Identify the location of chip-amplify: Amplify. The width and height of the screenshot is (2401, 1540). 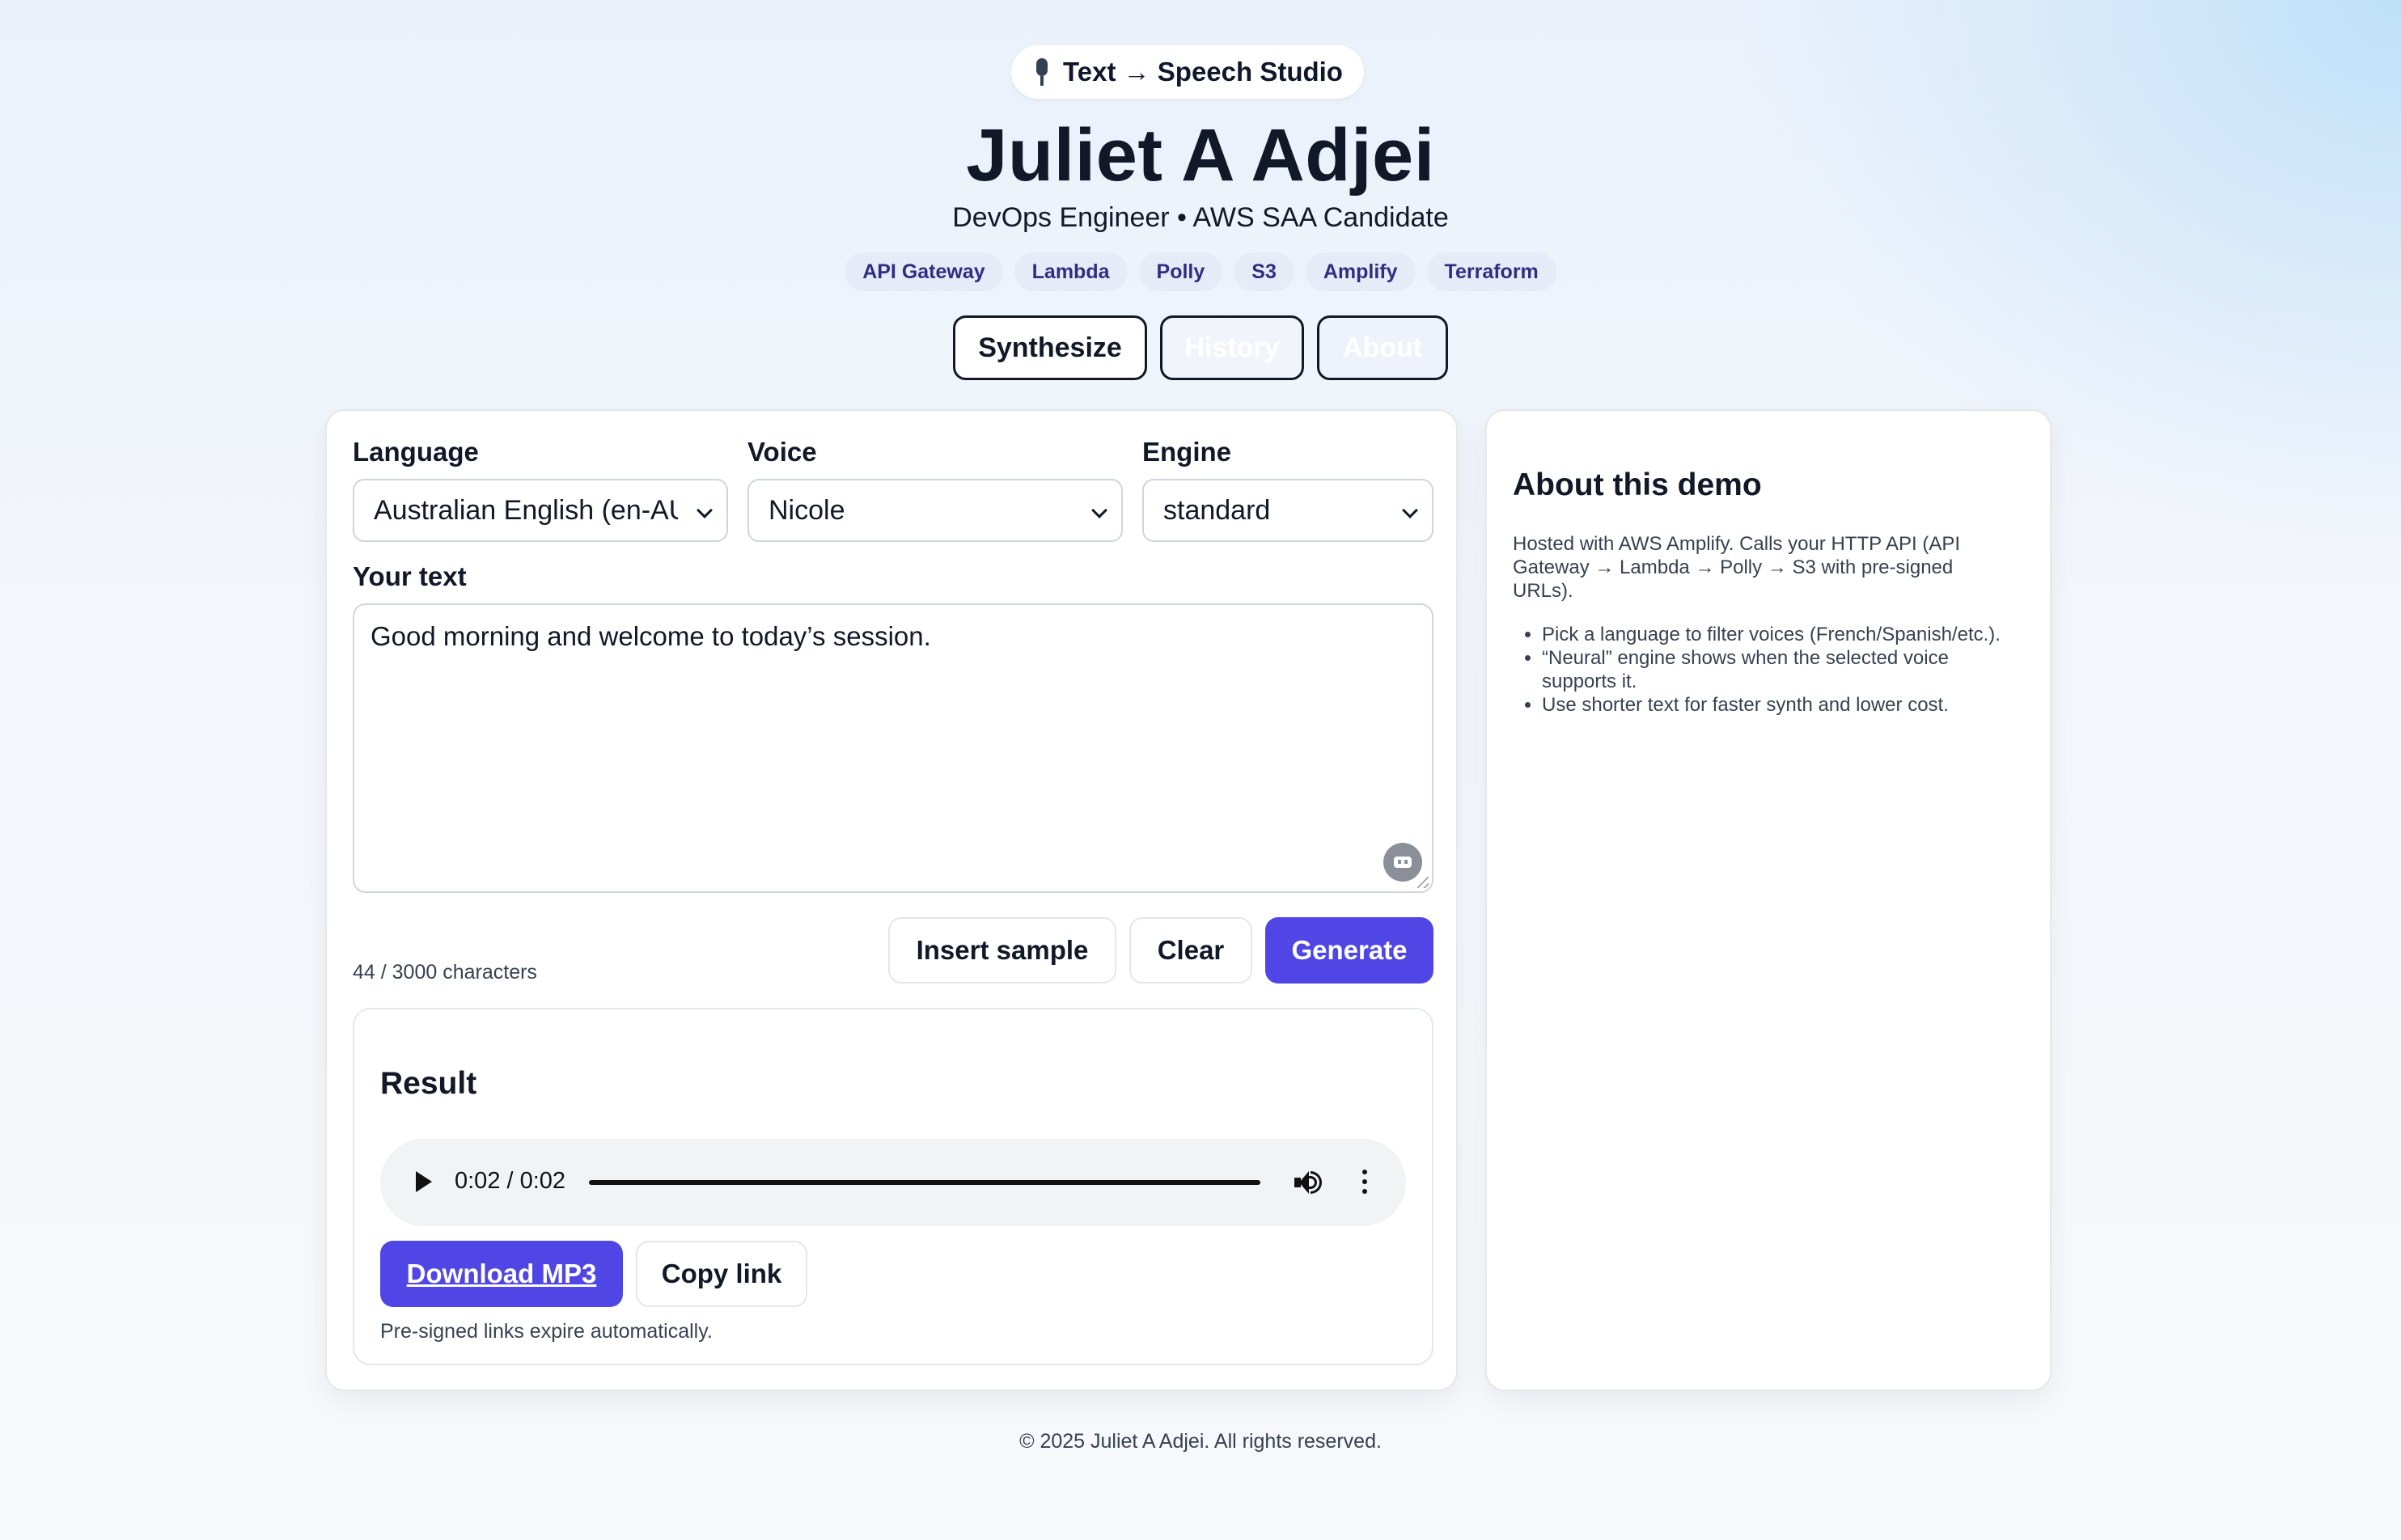
(1360, 271).